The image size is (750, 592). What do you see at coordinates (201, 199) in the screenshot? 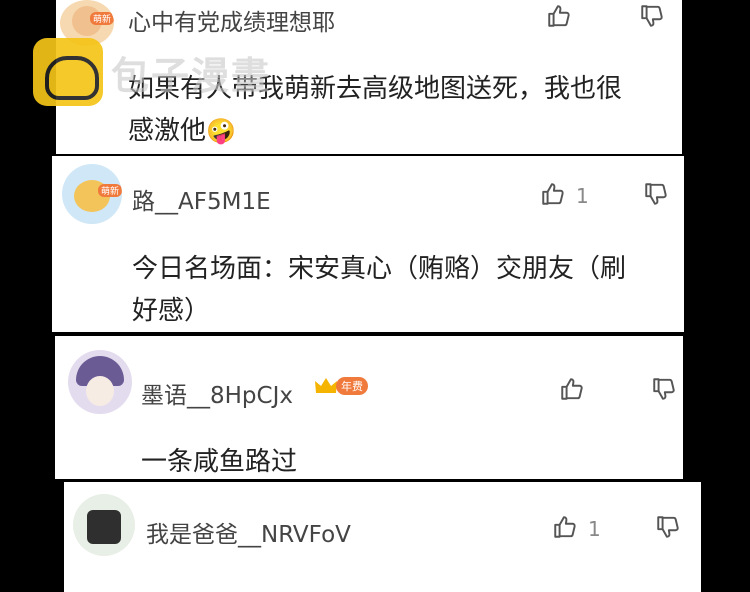
I see `comment-username: 路__AF5M1E` at bounding box center [201, 199].